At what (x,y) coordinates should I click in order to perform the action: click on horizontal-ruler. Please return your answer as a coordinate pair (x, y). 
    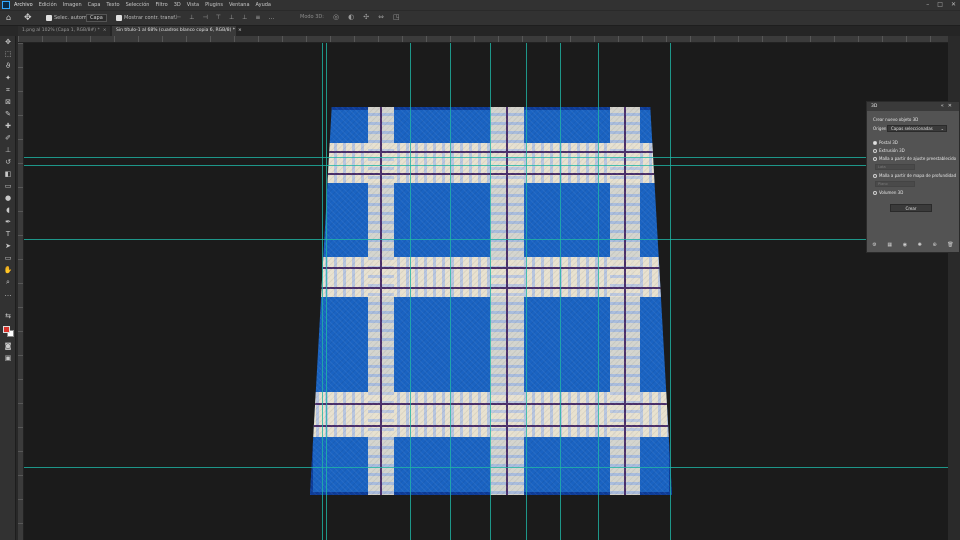
    Looking at the image, I should click on (483, 39).